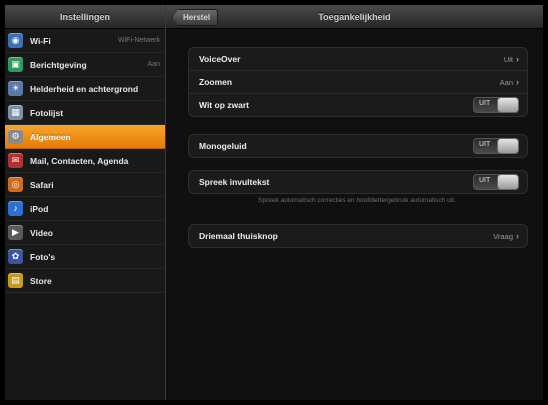 This screenshot has width=548, height=405. Describe the element at coordinates (85, 41) in the screenshot. I see `sidebar-item-wi-fi: ◉ Wi-Fi WiFi-Netwerk` at that location.